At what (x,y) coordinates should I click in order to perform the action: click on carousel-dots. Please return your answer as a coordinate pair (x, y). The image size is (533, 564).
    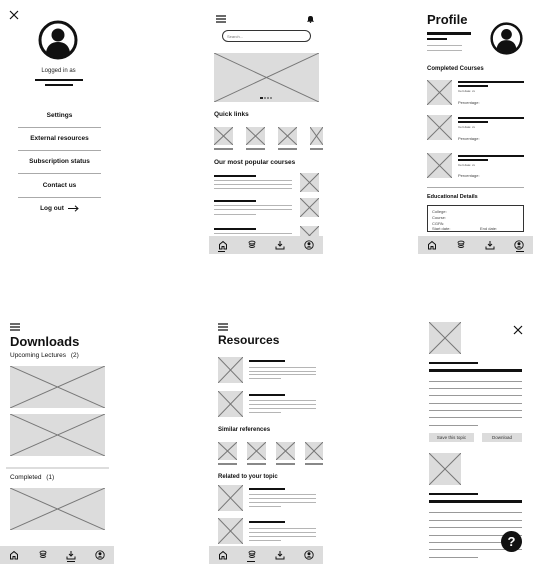
    Looking at the image, I should click on (266, 98).